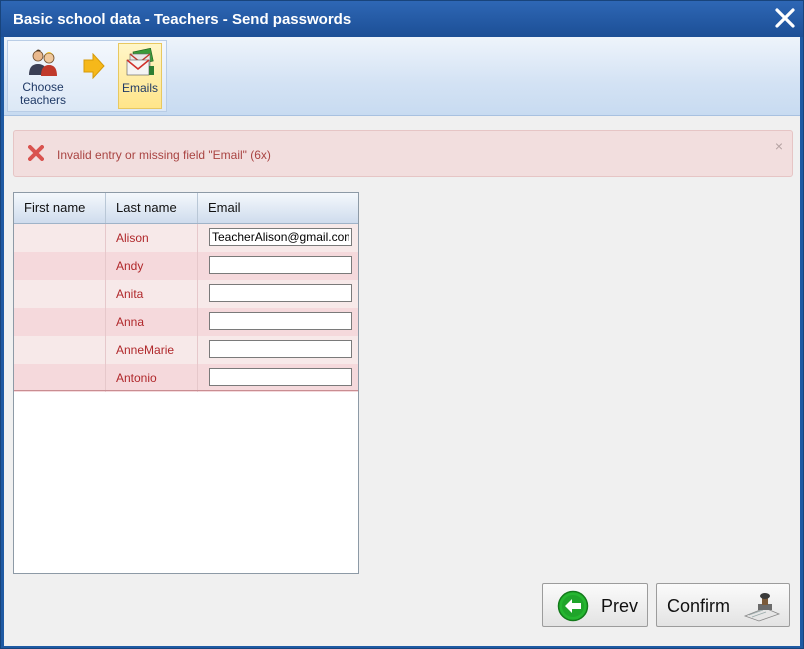 Image resolution: width=804 pixels, height=649 pixels. What do you see at coordinates (186, 390) in the screenshot?
I see `grid-rows-divider` at bounding box center [186, 390].